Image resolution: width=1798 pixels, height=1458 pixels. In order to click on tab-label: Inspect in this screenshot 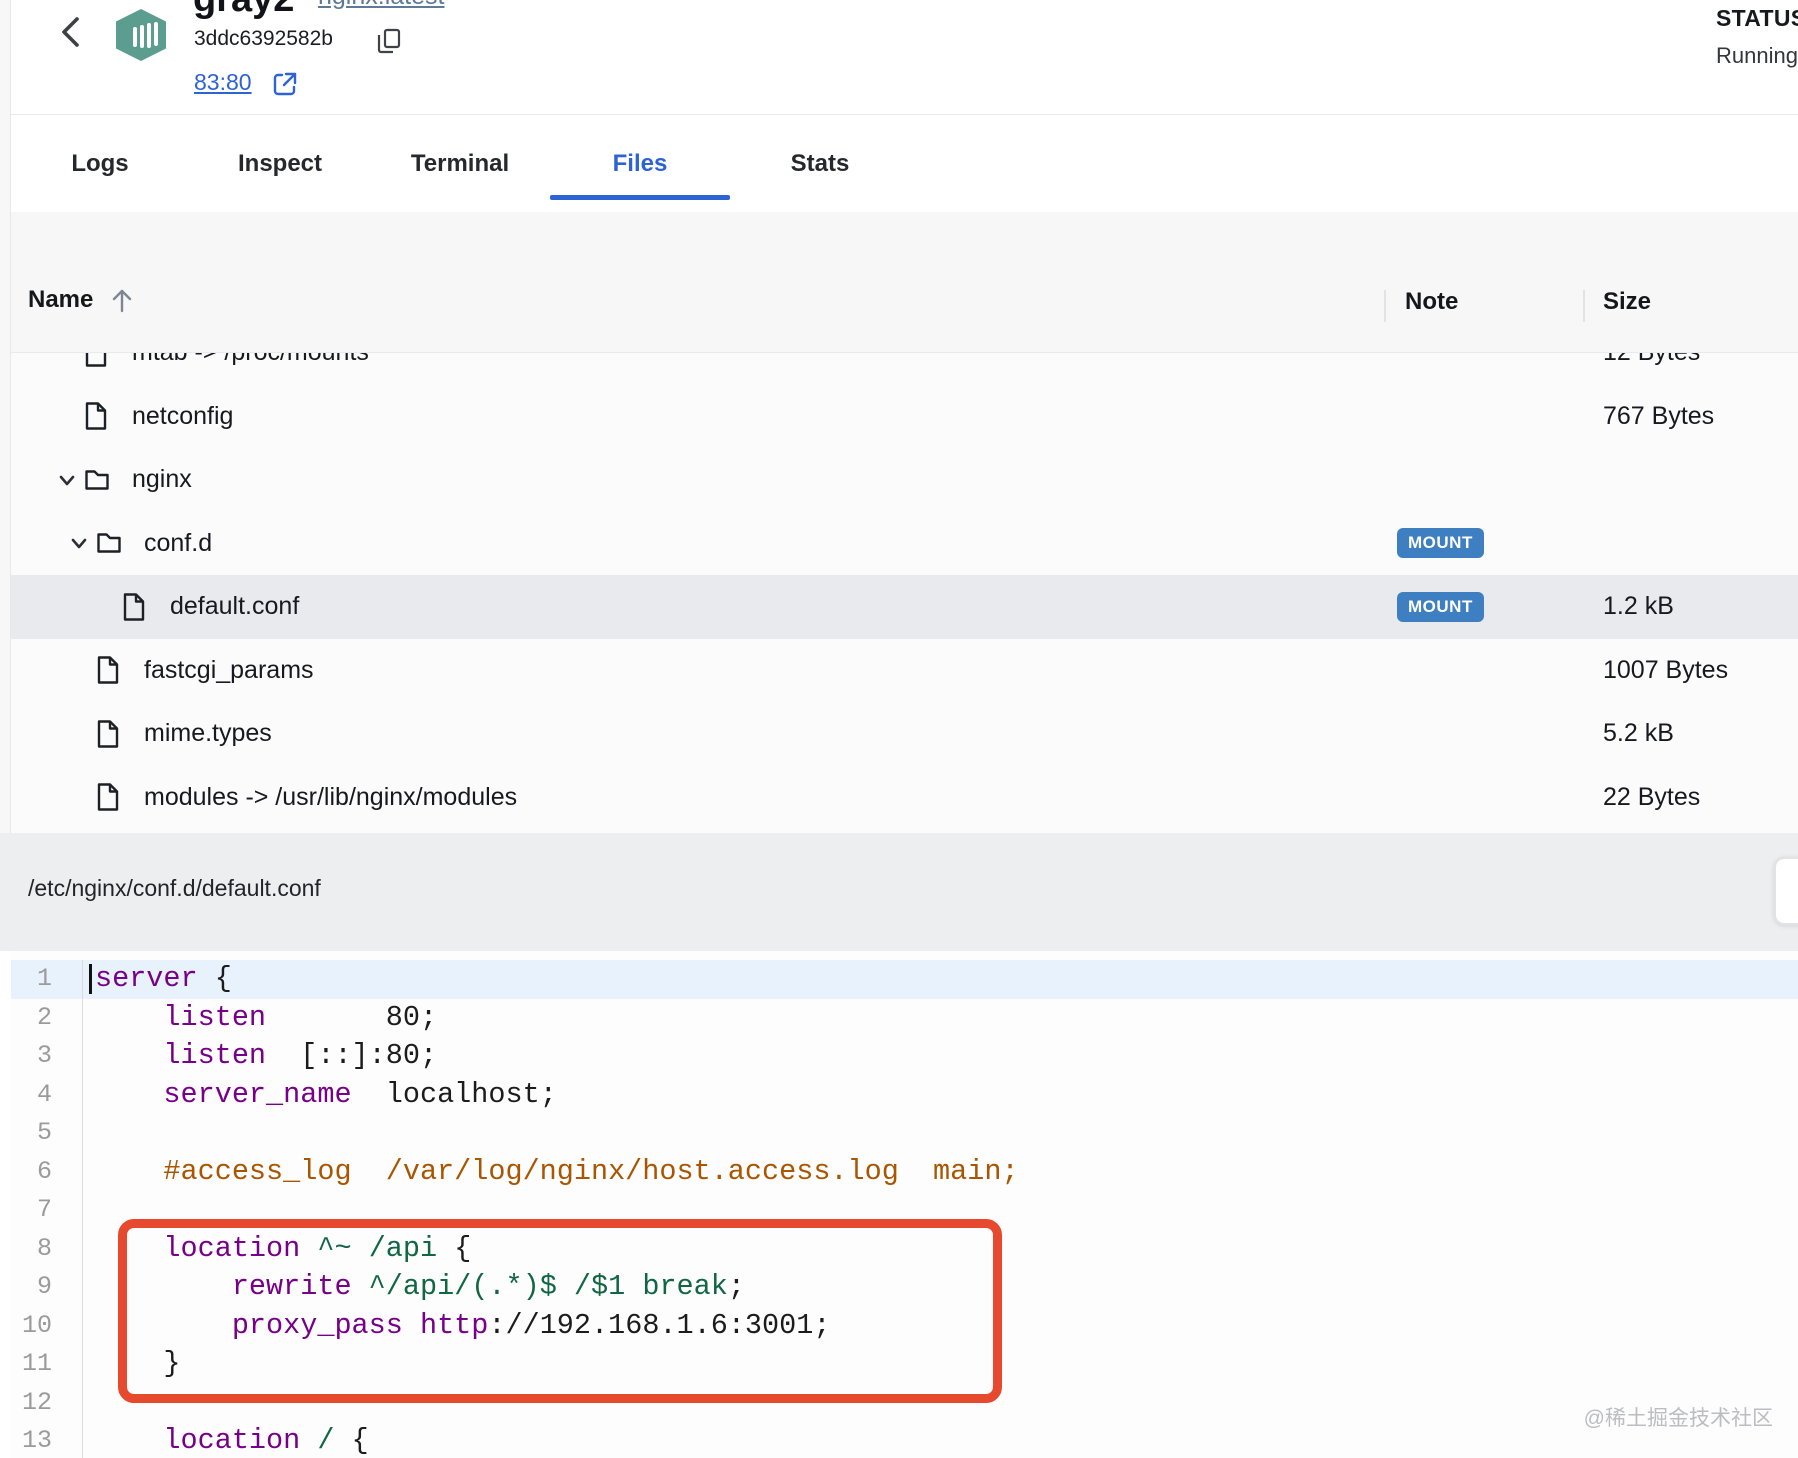, I will do `click(280, 163)`.